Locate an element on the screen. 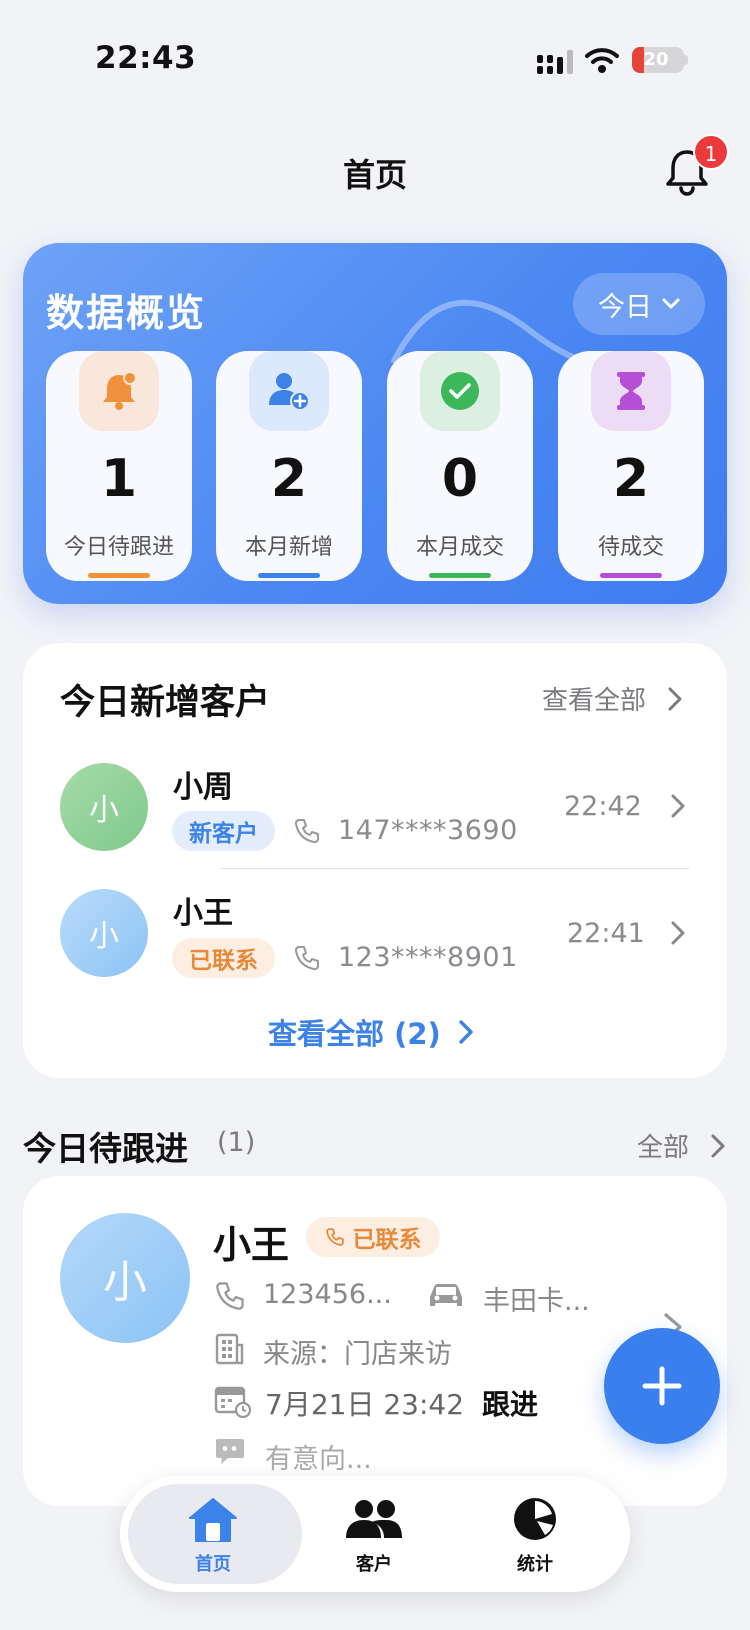  tab-home: 首页 is located at coordinates (213, 1537).